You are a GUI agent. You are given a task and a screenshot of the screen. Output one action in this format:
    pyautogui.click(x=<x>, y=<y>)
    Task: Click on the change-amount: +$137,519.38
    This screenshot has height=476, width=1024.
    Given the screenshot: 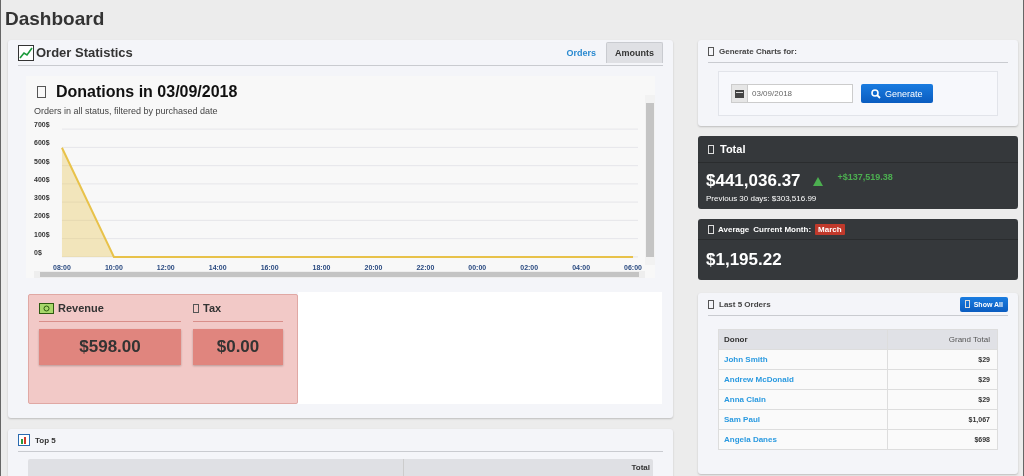 What is the action you would take?
    pyautogui.click(x=865, y=177)
    